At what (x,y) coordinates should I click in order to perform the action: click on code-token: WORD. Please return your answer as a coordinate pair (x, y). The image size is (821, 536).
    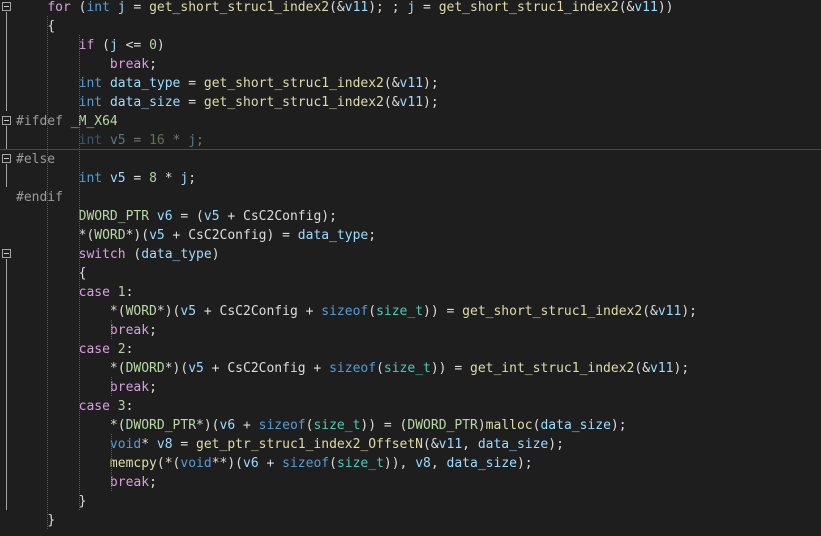
    Looking at the image, I should click on (110, 235).